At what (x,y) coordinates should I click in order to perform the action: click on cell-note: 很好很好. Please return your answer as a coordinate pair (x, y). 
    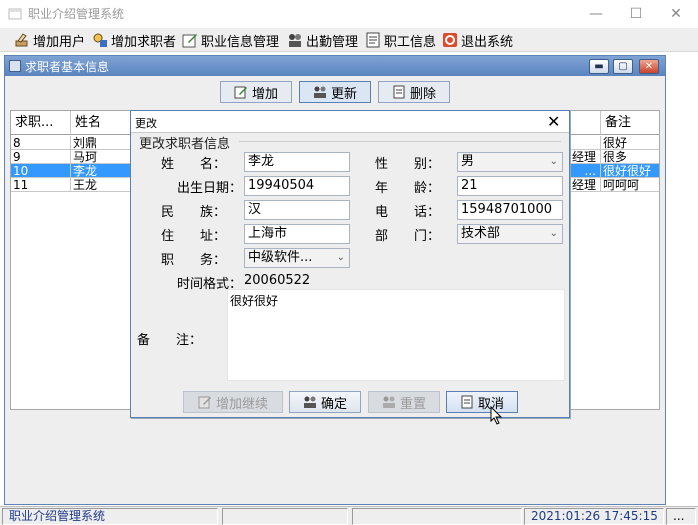
    Looking at the image, I should click on (630, 171).